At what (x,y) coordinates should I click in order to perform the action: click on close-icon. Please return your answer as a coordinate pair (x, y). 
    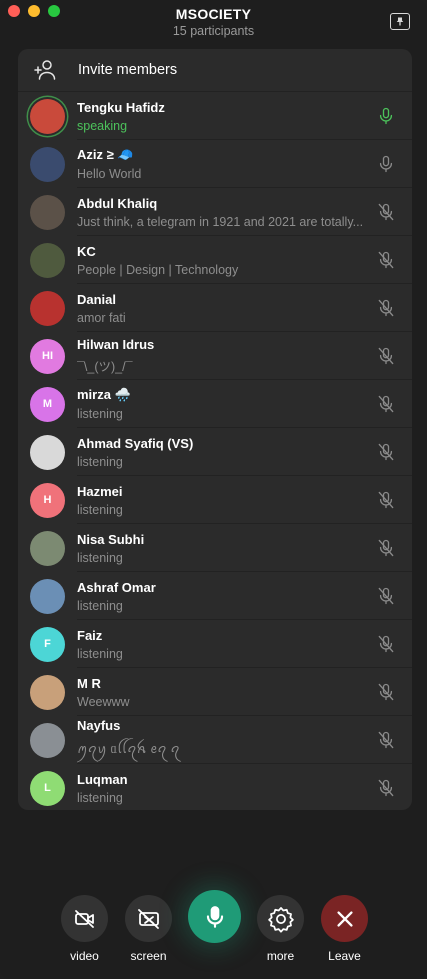
    Looking at the image, I should click on (344, 918).